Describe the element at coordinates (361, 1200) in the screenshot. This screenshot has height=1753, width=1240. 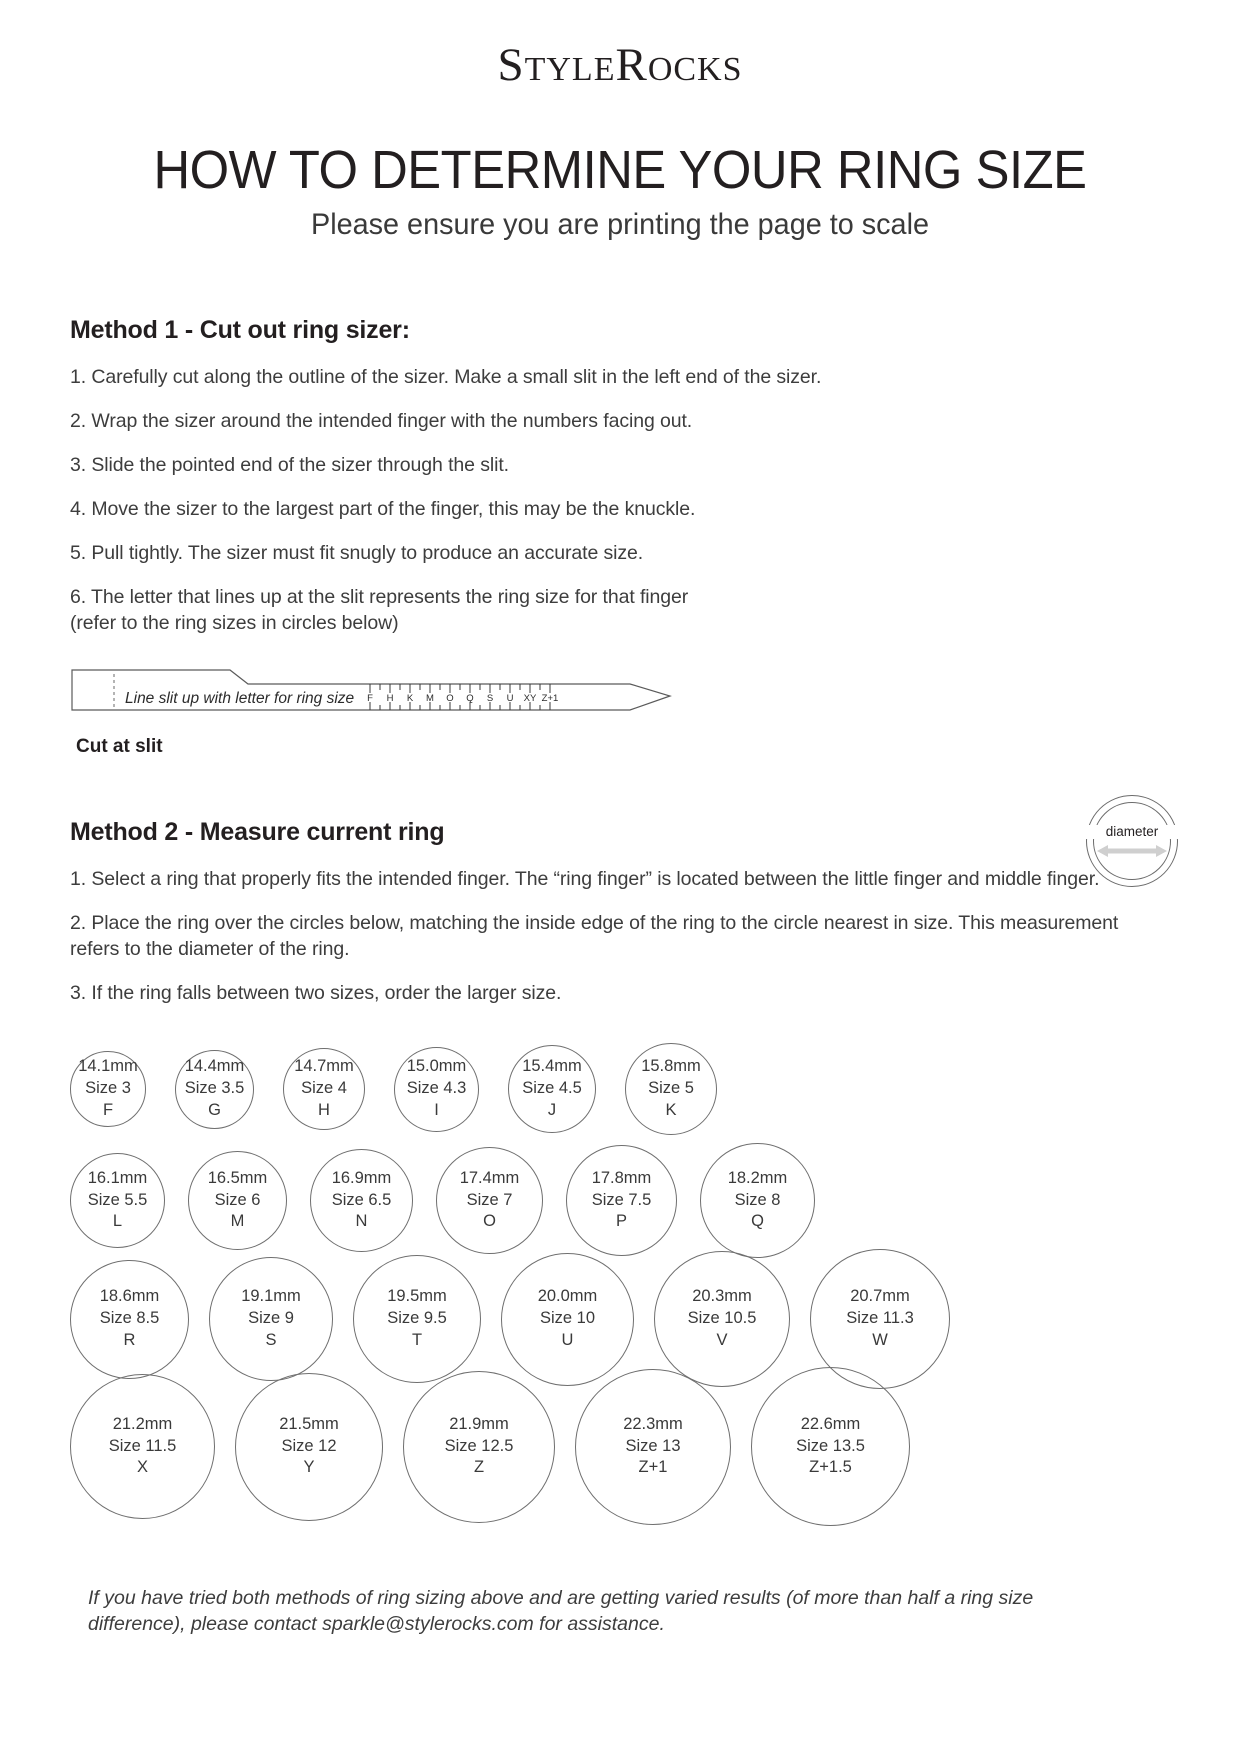
I see `ring-size-cell: 16.9mm Size 6.5 N` at that location.